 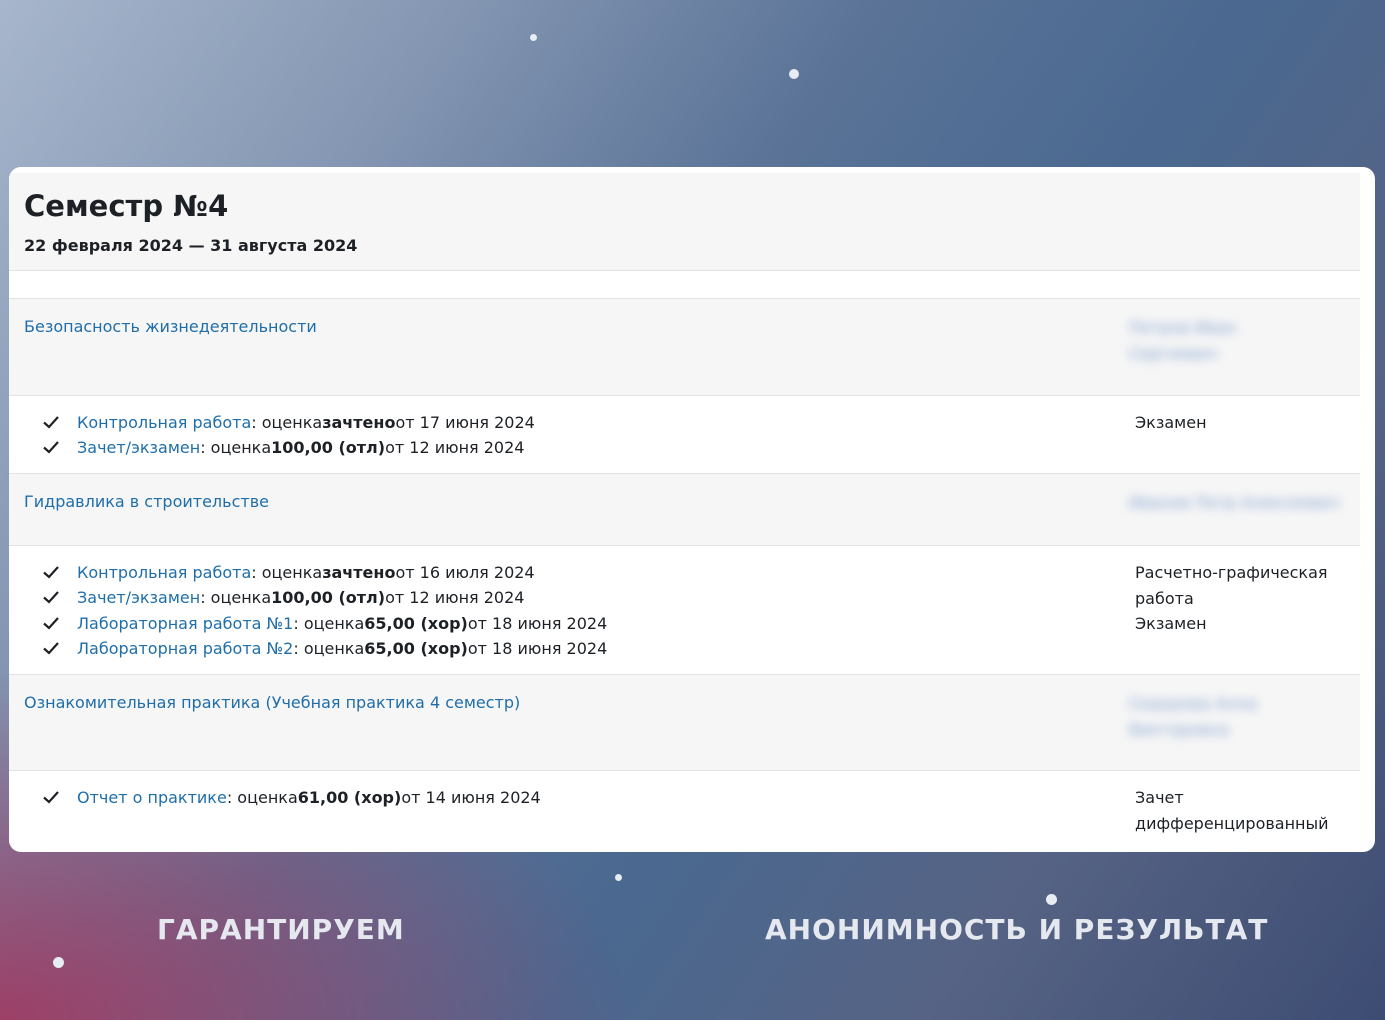 What do you see at coordinates (1235, 598) in the screenshot?
I see `control-type: Расчетно-графическая работа Экзамен` at bounding box center [1235, 598].